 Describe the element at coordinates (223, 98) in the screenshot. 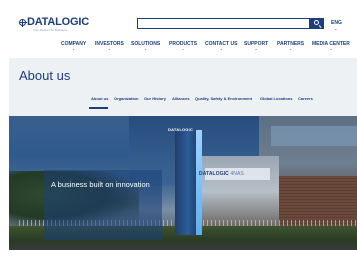

I see `subnav-item-quality-safety-environment: Quality, Safety & Environment` at that location.